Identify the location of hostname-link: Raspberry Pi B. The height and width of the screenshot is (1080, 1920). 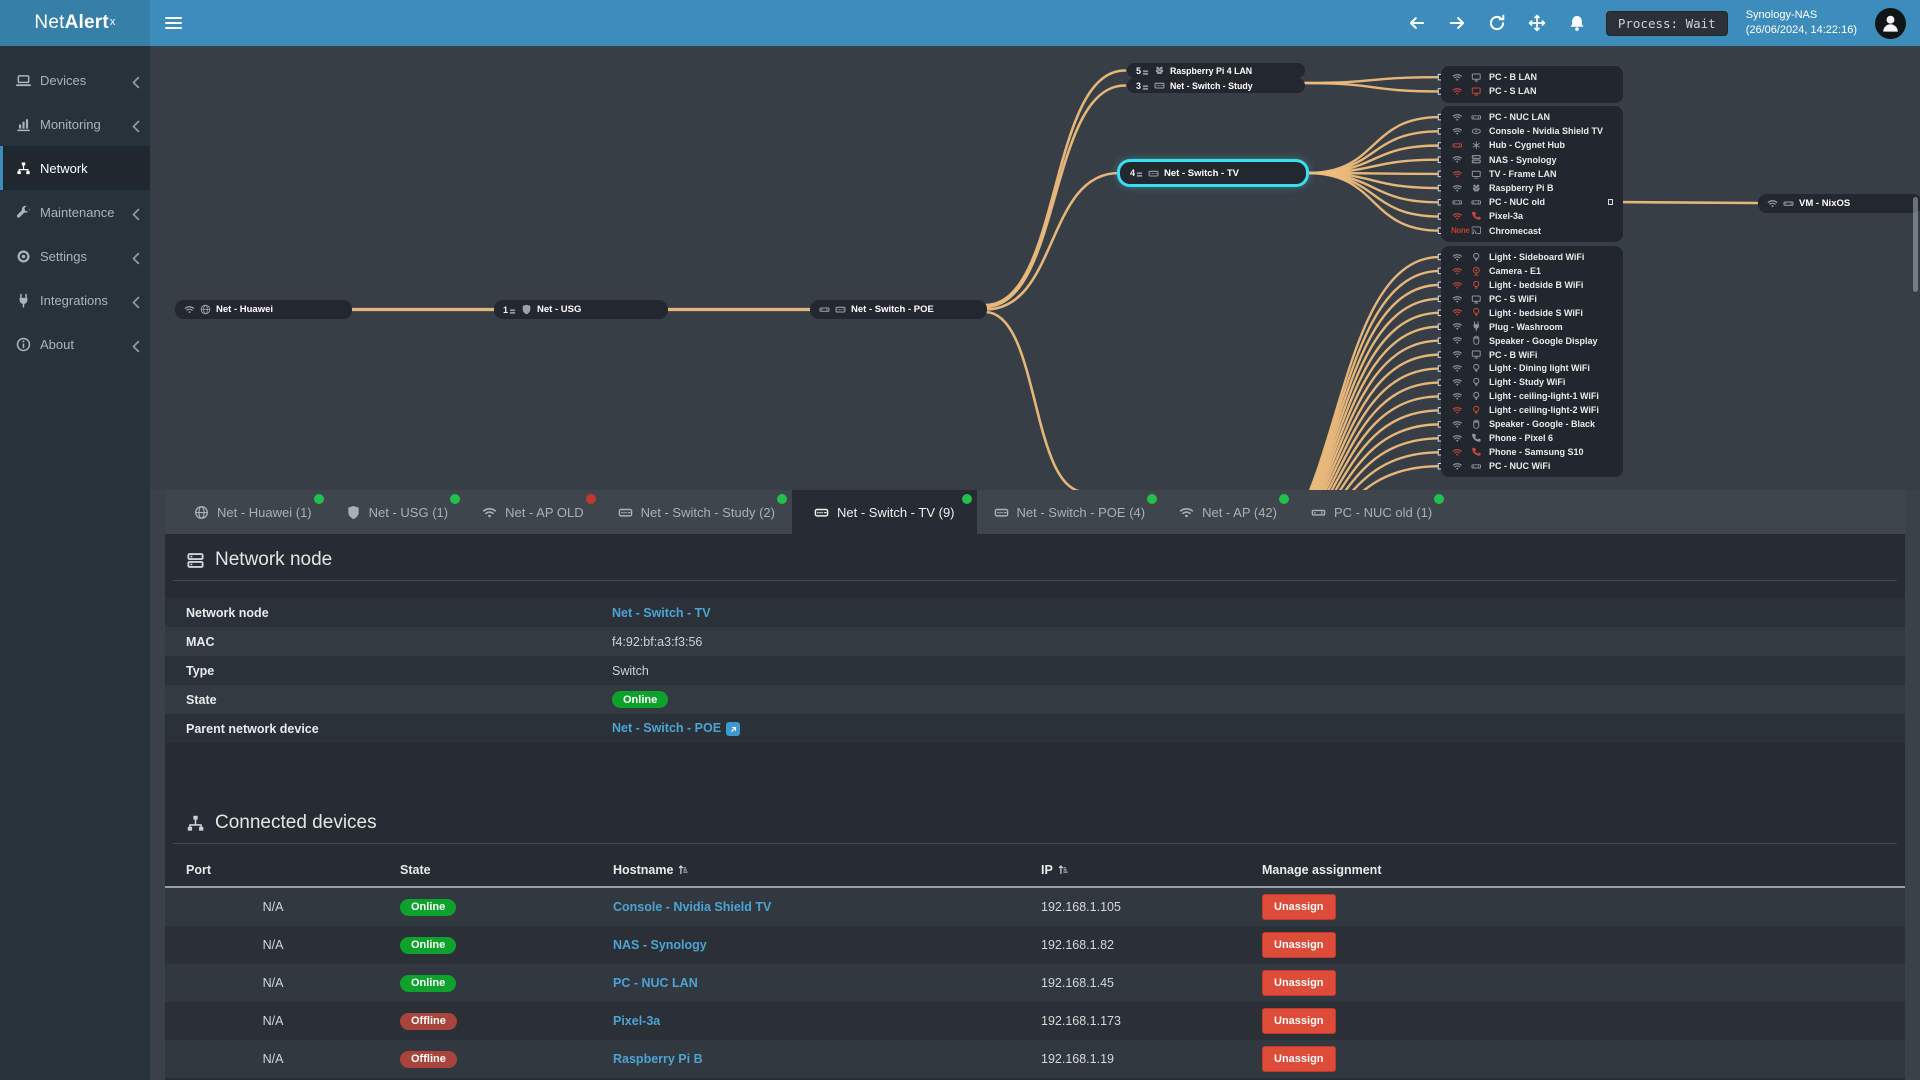
(658, 1059).